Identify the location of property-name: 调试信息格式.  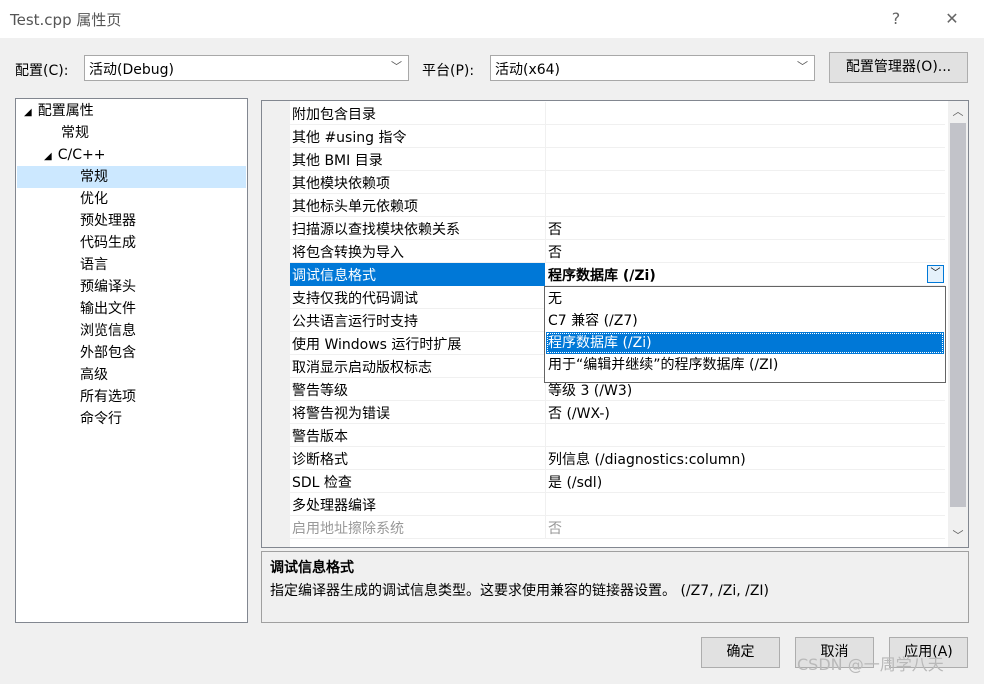
(334, 276).